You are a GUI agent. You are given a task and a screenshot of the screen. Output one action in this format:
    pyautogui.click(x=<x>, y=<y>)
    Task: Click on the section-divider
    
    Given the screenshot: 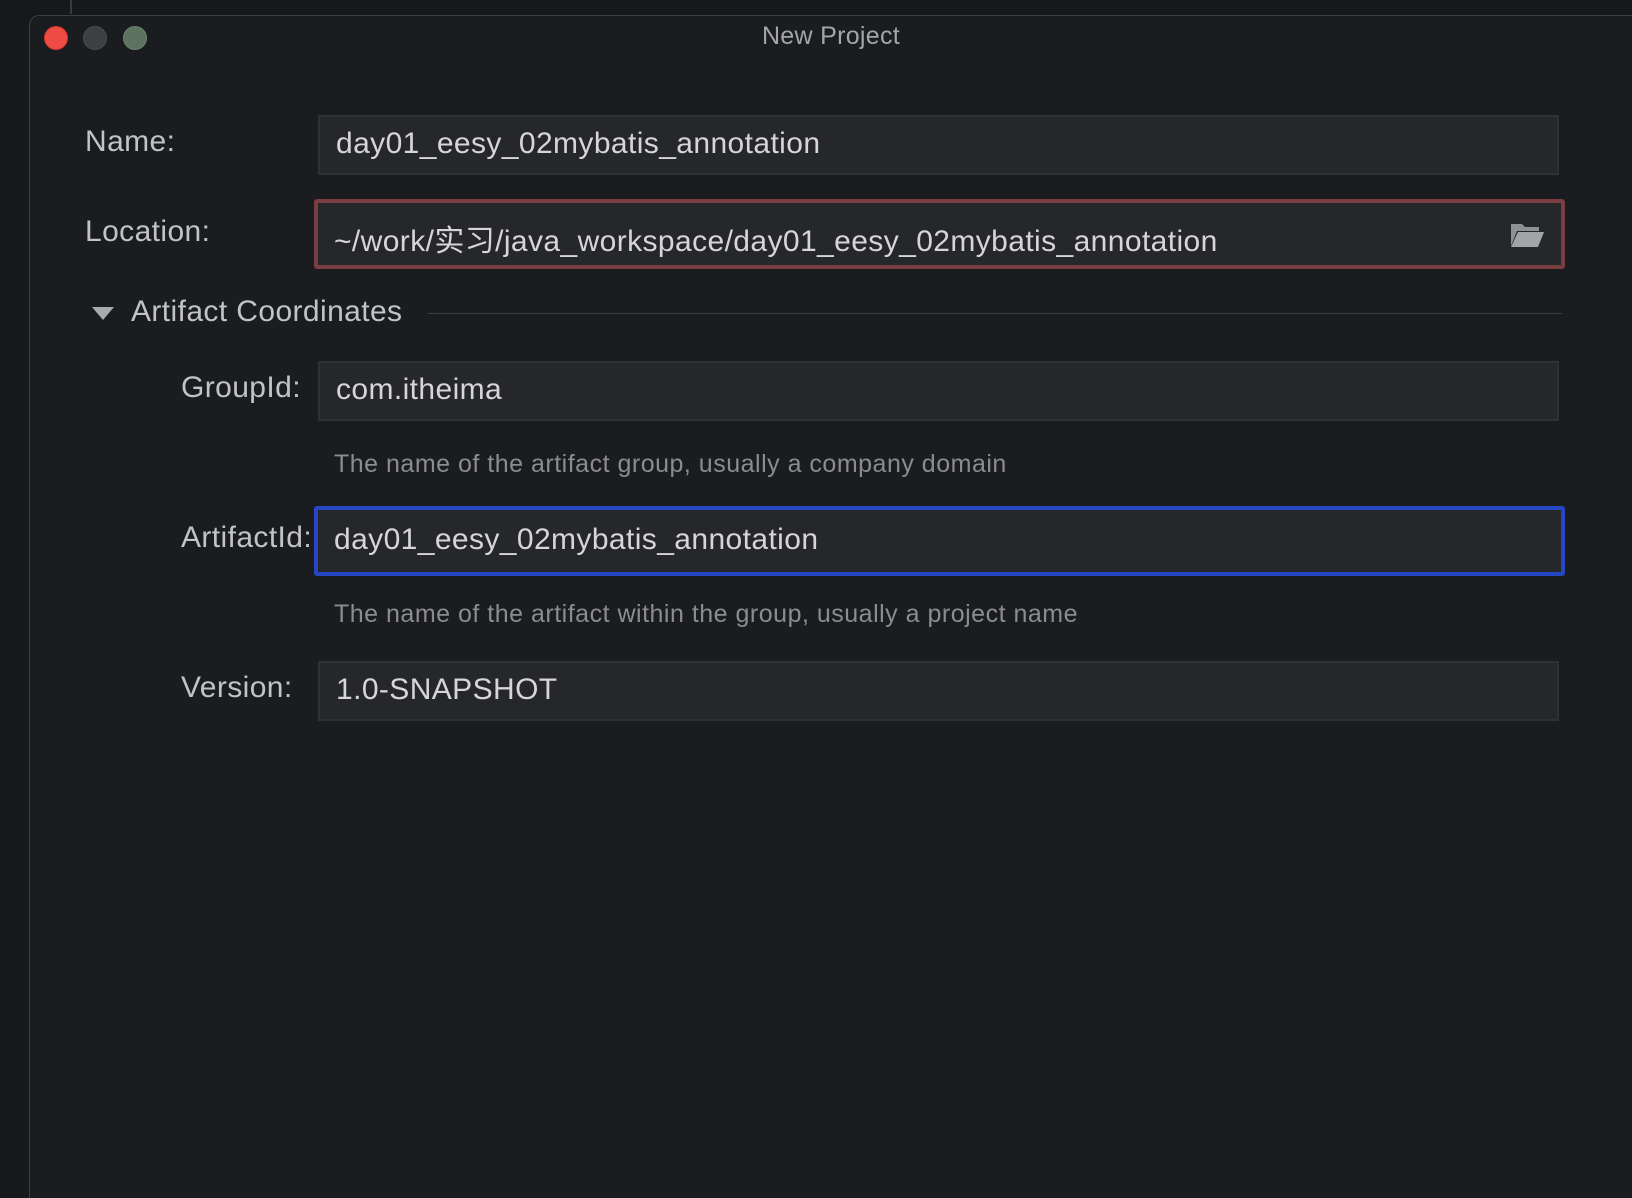 What is the action you would take?
    pyautogui.click(x=995, y=313)
    